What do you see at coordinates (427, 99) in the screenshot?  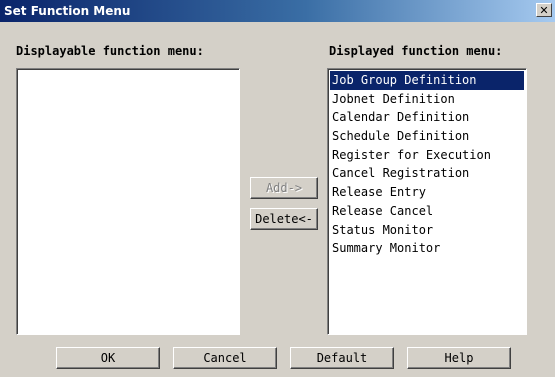 I see `list-item: Jobnet Definition` at bounding box center [427, 99].